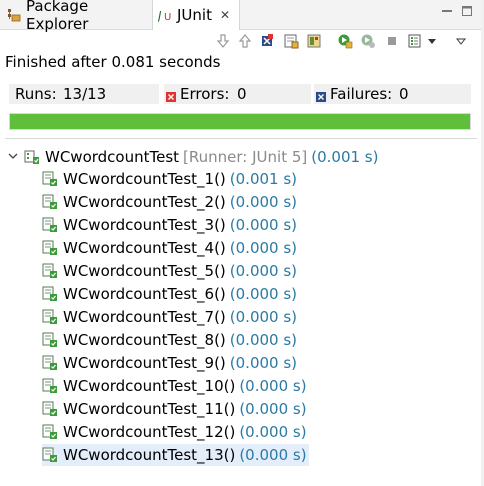  I want to click on error-icon, so click(171, 97).